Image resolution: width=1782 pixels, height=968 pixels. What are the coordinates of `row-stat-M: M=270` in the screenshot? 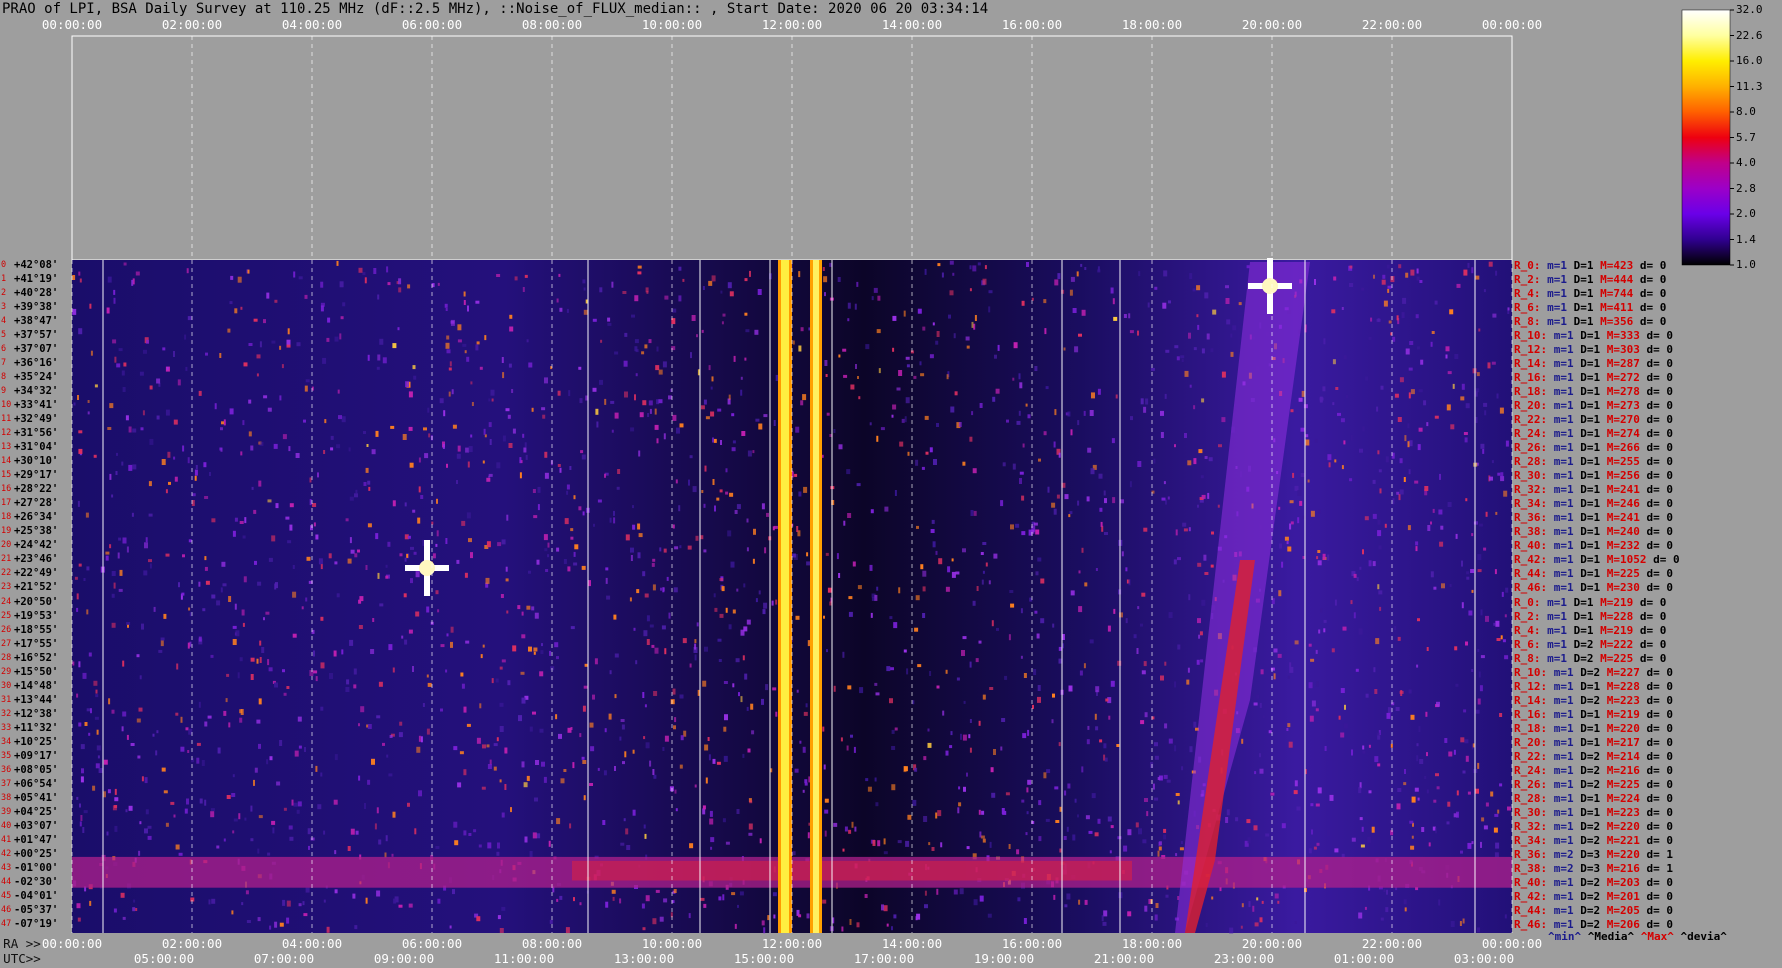 It's located at (1626, 420).